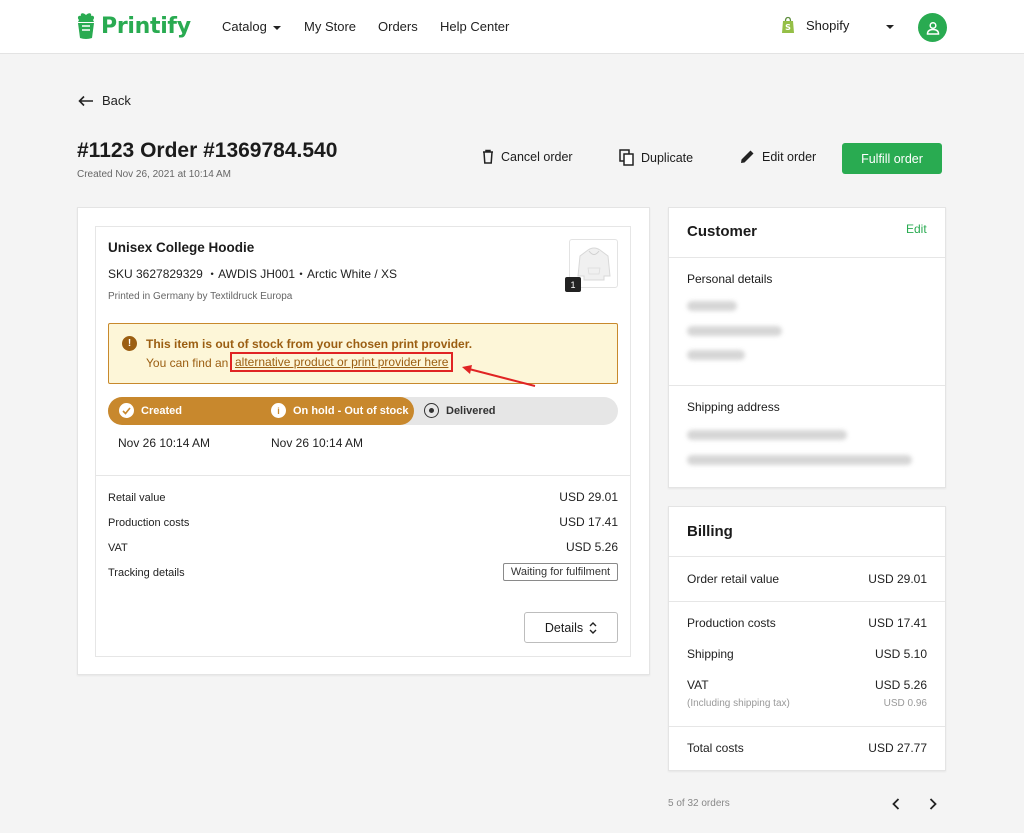  I want to click on nav-help-center: Help Center, so click(474, 26).